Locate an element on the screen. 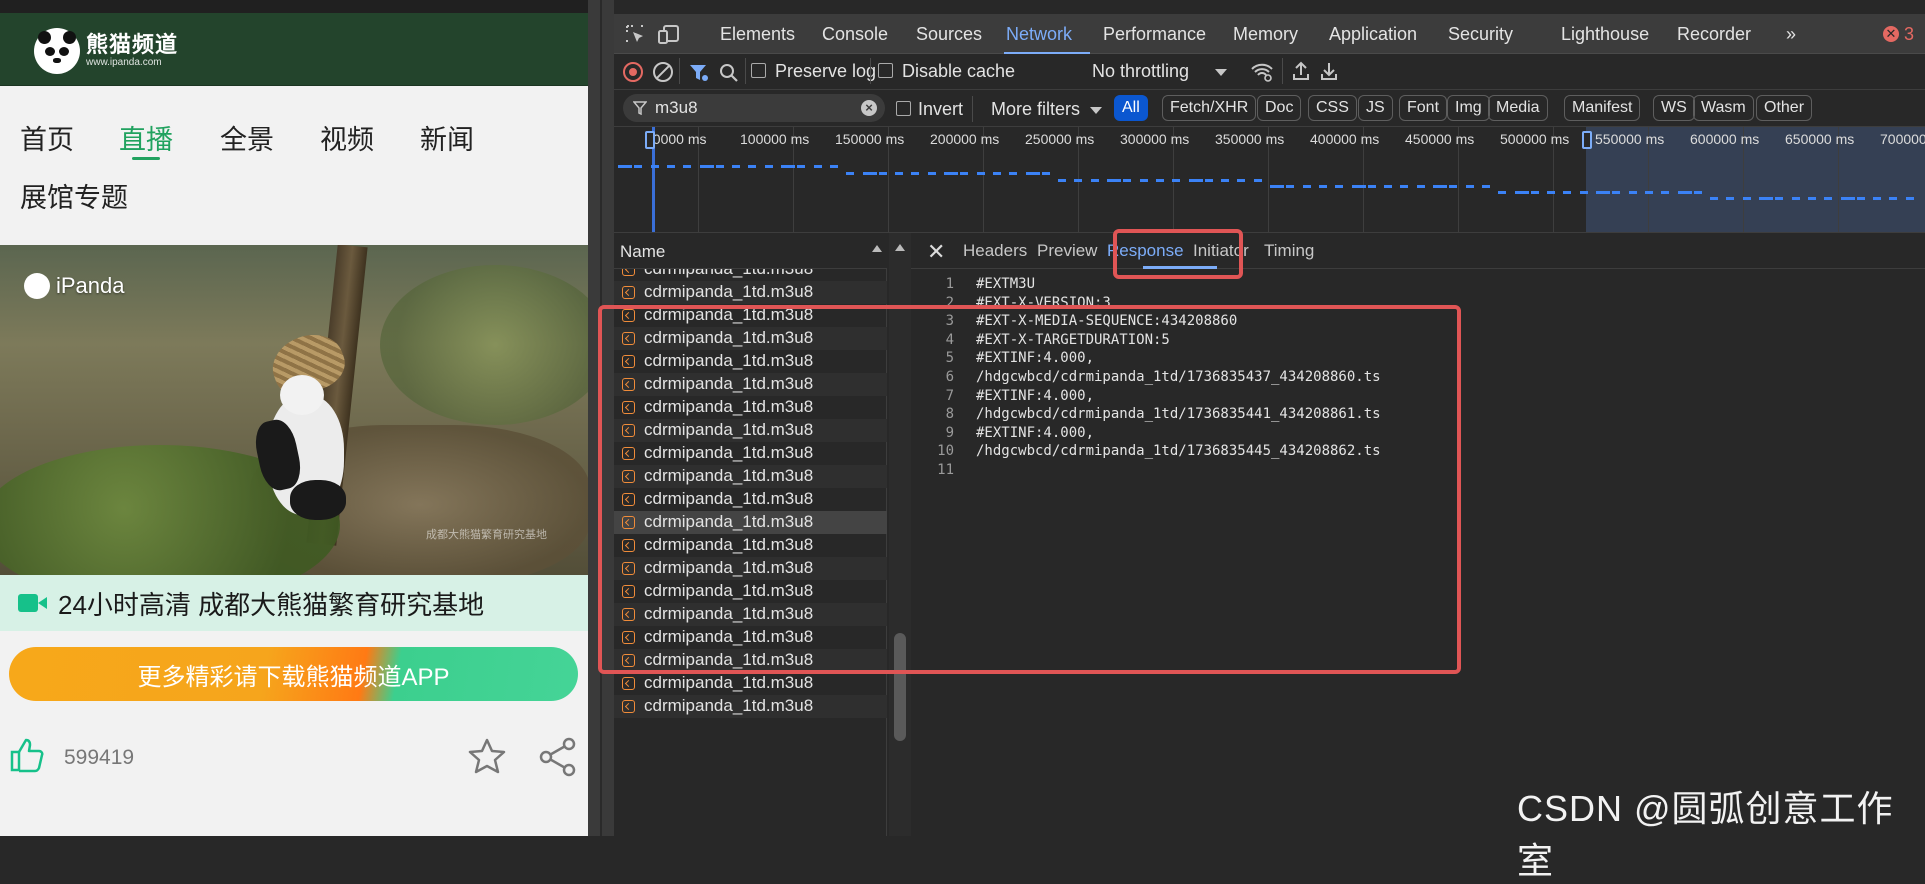 The height and width of the screenshot is (884, 1925). timeline-tick-label: 200000 ms is located at coordinates (965, 139).